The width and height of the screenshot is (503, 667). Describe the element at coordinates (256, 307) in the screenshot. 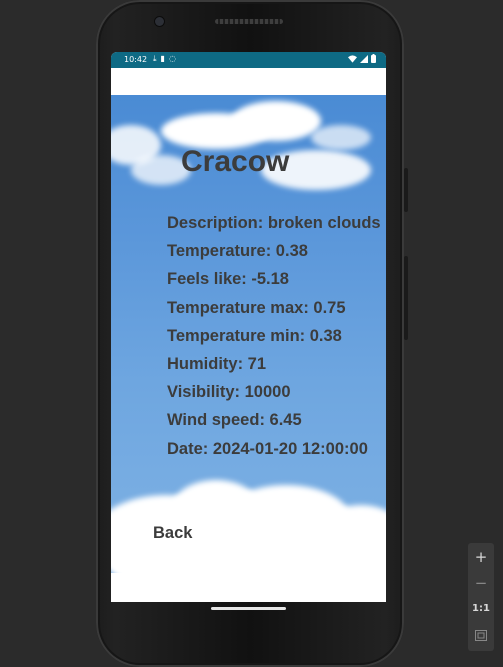

I see `temperature-max-text: Temperature max: 0.75` at that location.